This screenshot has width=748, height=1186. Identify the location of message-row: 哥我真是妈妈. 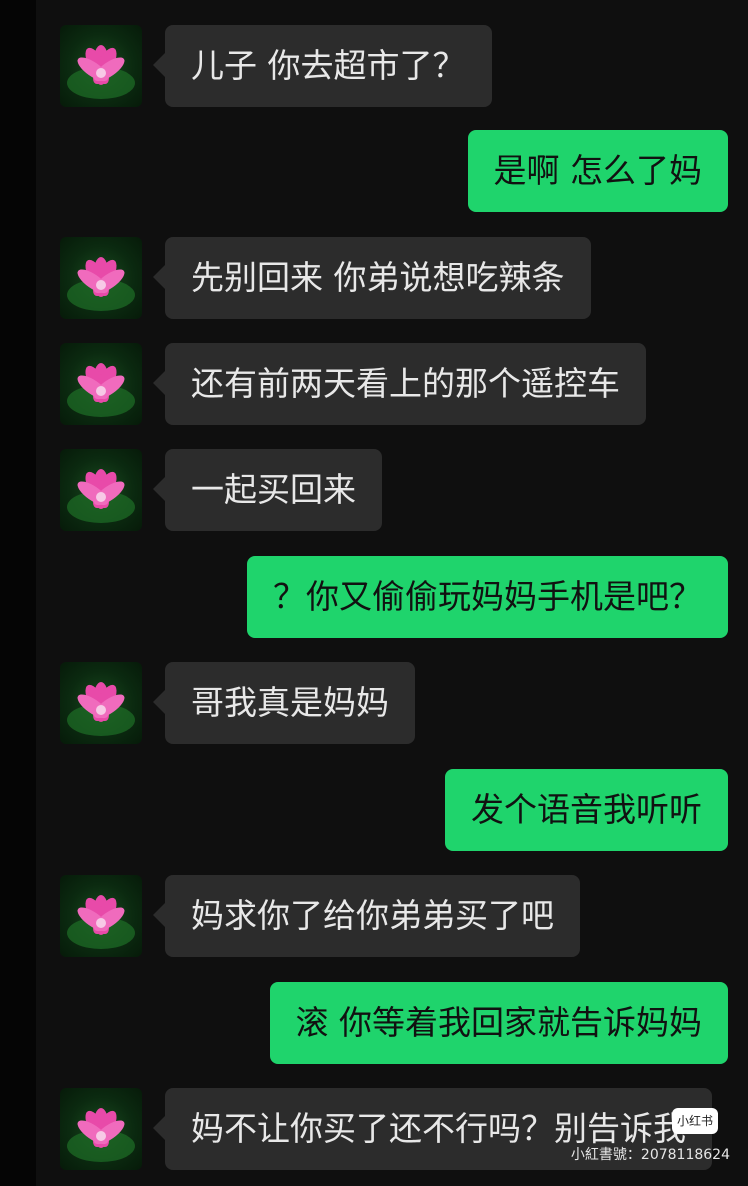
(374, 703).